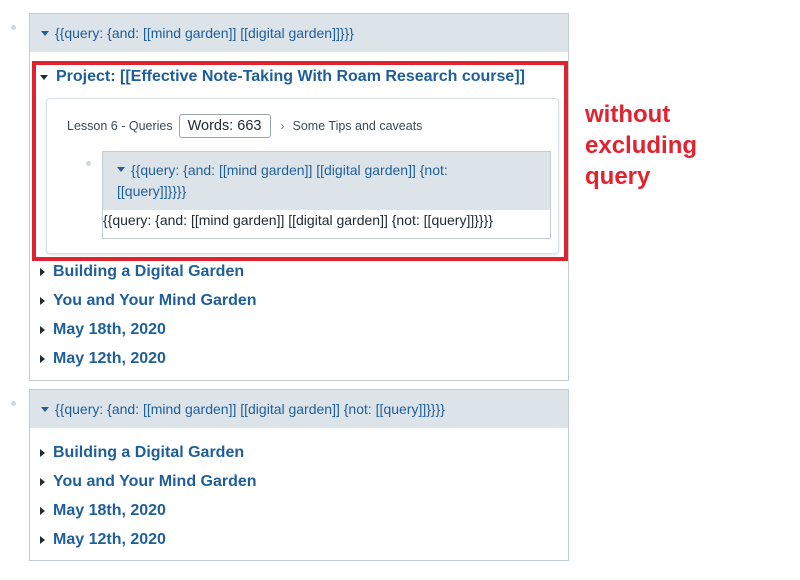 This screenshot has height=580, width=800. What do you see at coordinates (618, 176) in the screenshot?
I see `annotation-line: query` at bounding box center [618, 176].